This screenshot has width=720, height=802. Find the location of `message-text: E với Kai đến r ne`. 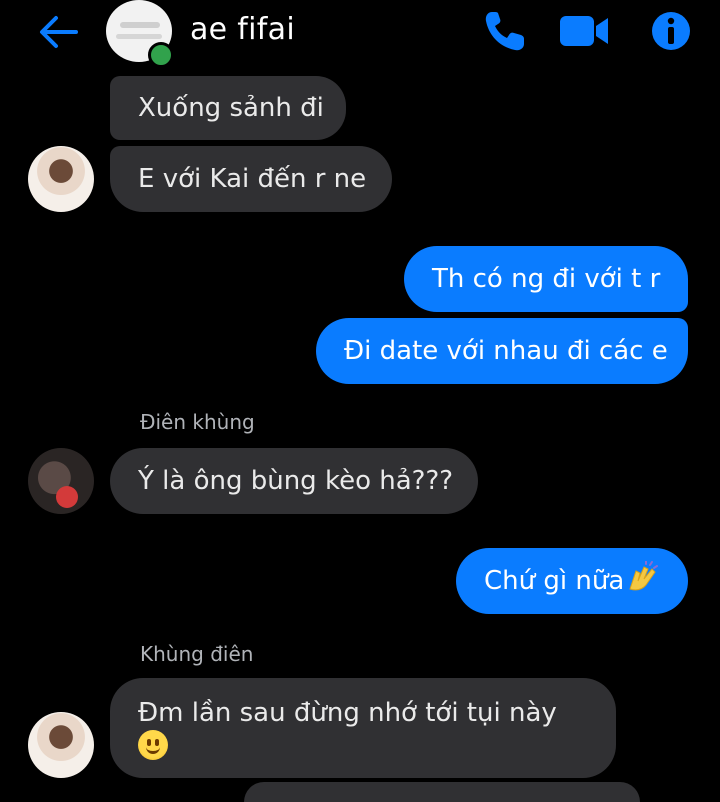

message-text: E với Kai đến r ne is located at coordinates (252, 179).